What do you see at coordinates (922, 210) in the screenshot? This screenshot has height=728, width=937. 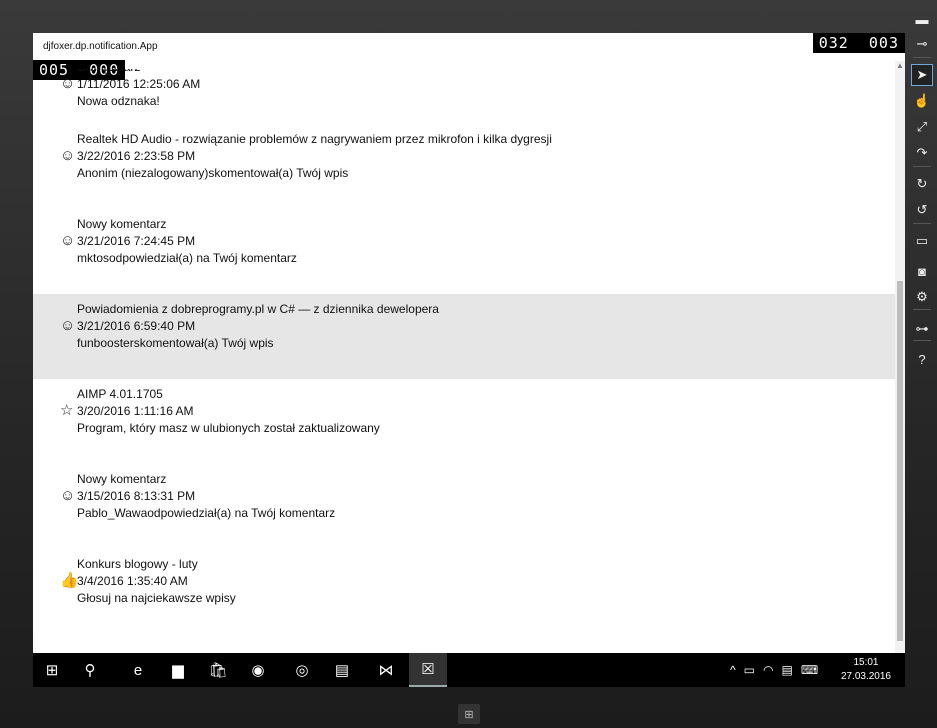 I see `rotate-ccw-icon: ↺` at bounding box center [922, 210].